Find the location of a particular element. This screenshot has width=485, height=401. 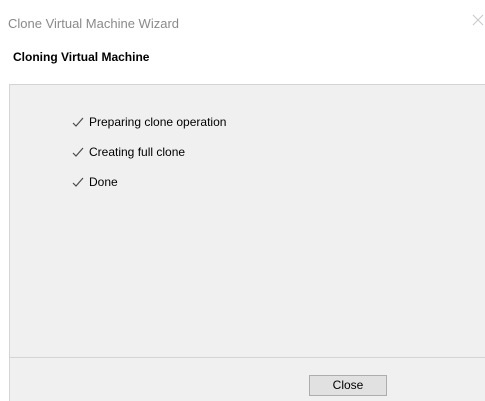

close-icon-glyph is located at coordinates (478, 20).